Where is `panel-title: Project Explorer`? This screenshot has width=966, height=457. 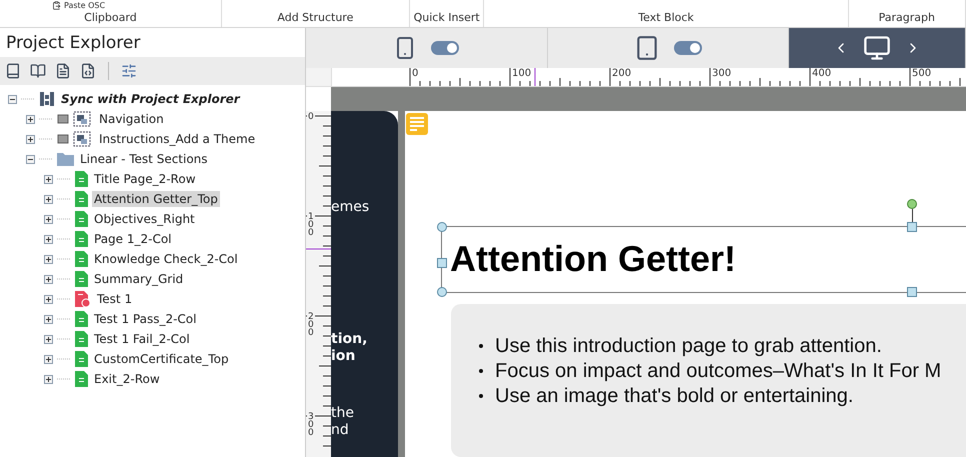 panel-title: Project Explorer is located at coordinates (73, 43).